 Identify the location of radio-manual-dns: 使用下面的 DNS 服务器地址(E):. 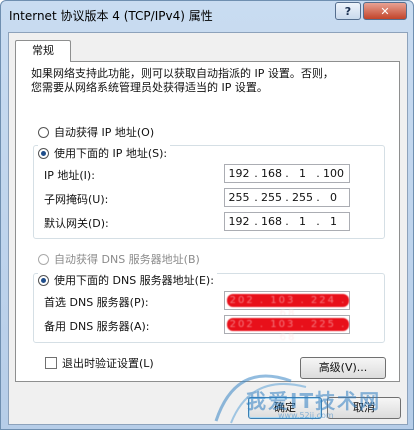
(127, 280).